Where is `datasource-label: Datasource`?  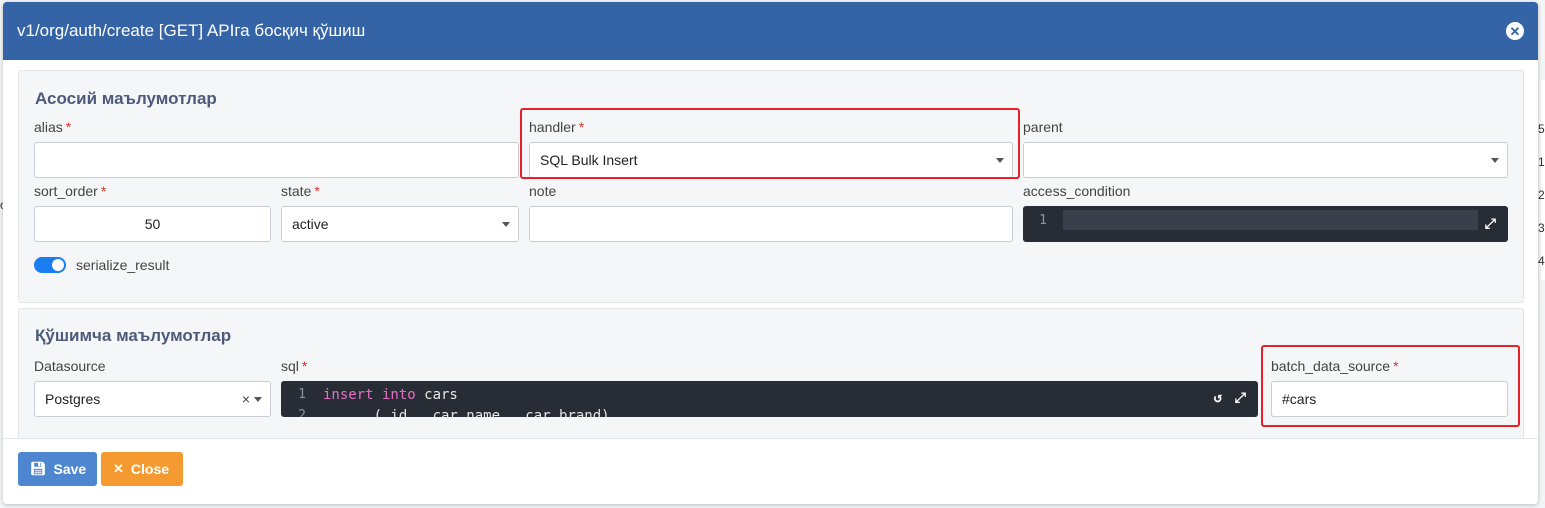
datasource-label: Datasource is located at coordinates (70, 366).